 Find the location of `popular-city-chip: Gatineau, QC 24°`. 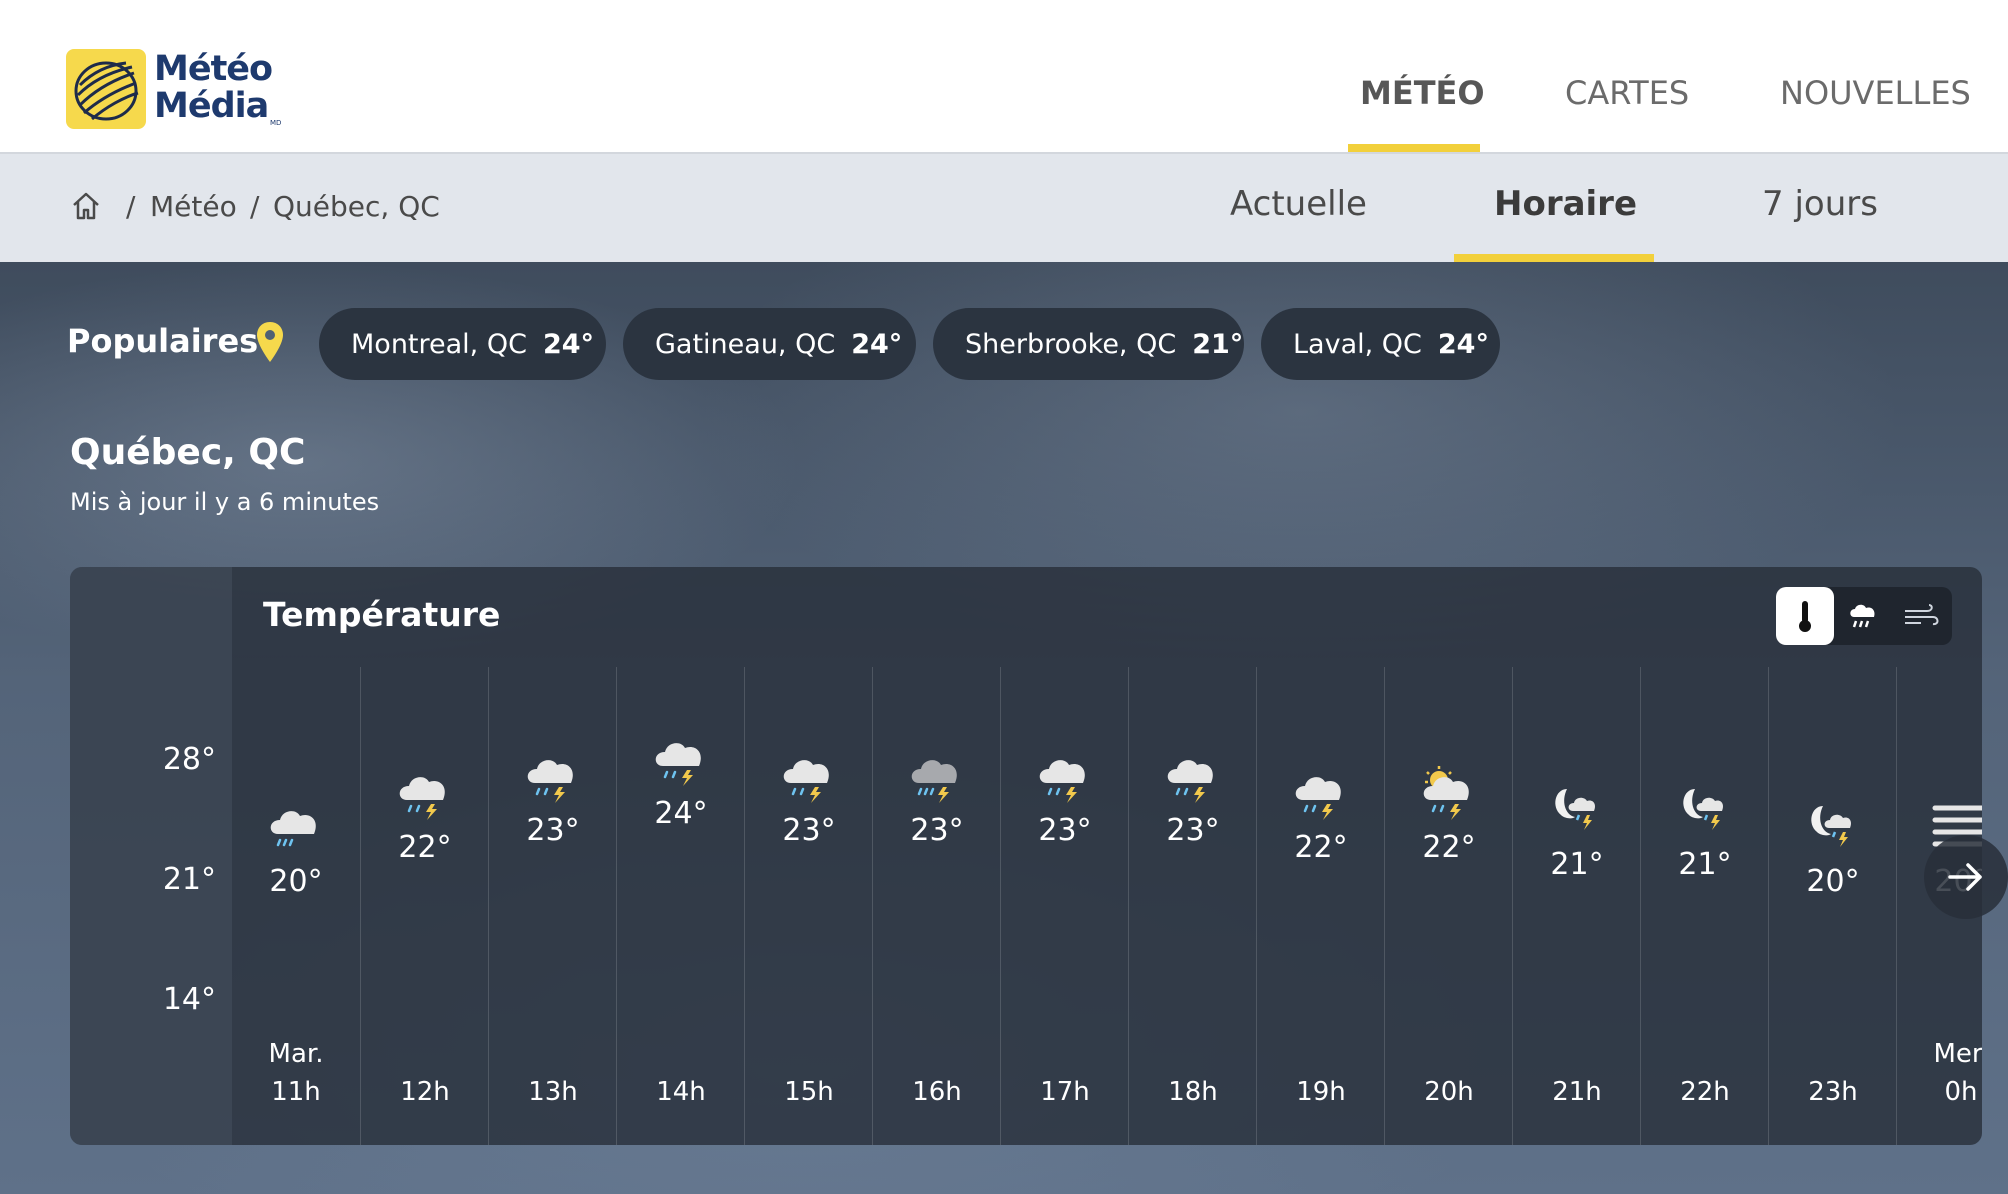

popular-city-chip: Gatineau, QC 24° is located at coordinates (769, 344).